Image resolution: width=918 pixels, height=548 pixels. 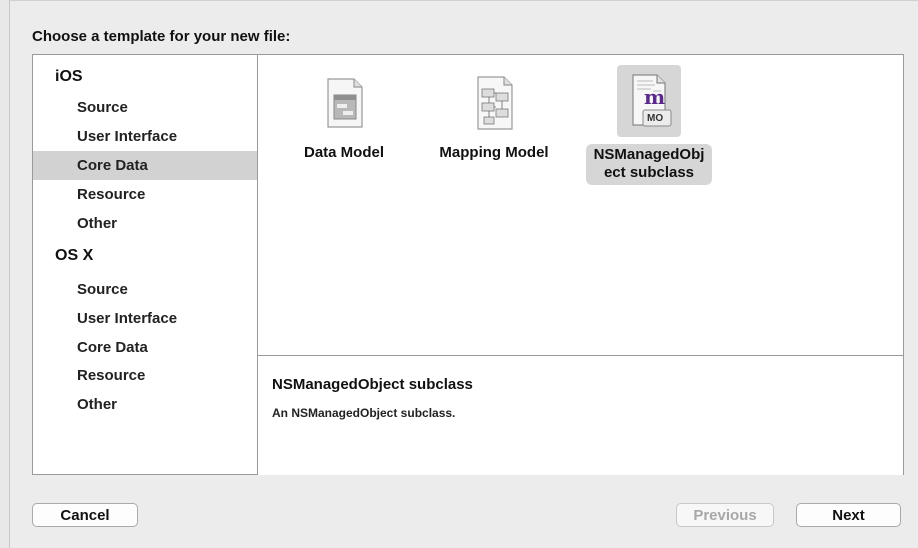 I want to click on previous-button: Previous, so click(x=725, y=515).